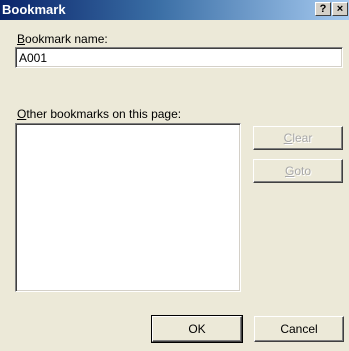  I want to click on close-icon: ×, so click(340, 9).